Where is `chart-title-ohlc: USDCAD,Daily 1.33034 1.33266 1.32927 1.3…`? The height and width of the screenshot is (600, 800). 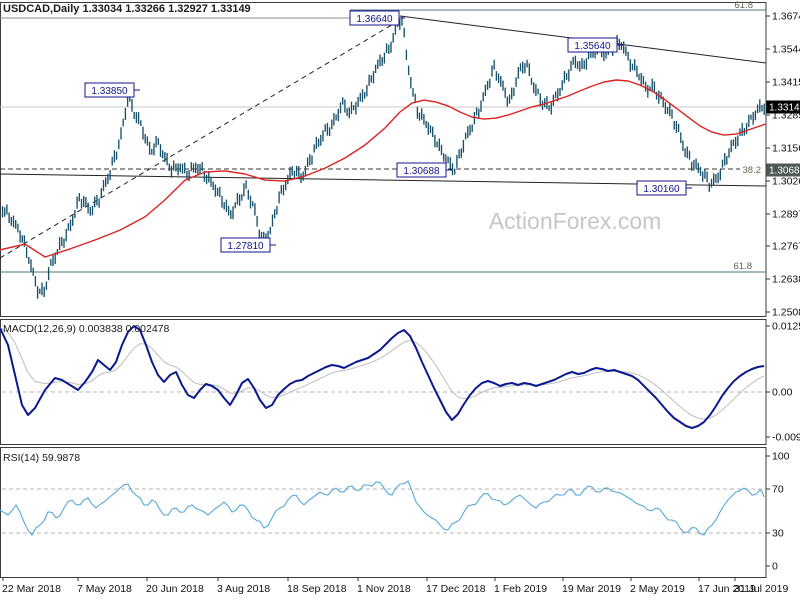
chart-title-ohlc: USDCAD,Daily 1.33034 1.33266 1.32927 1.3… is located at coordinates (127, 9).